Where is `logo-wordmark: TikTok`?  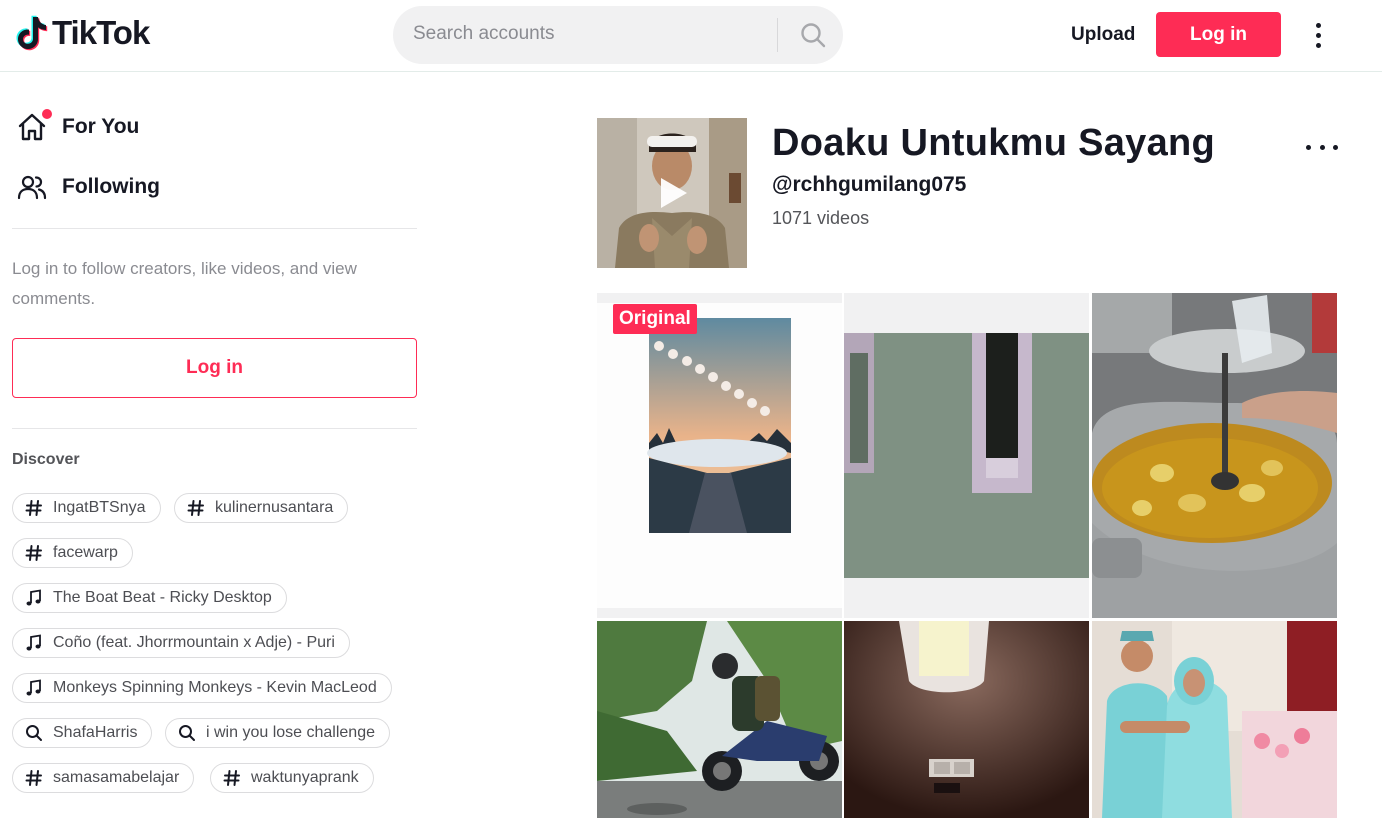 logo-wordmark: TikTok is located at coordinates (101, 32).